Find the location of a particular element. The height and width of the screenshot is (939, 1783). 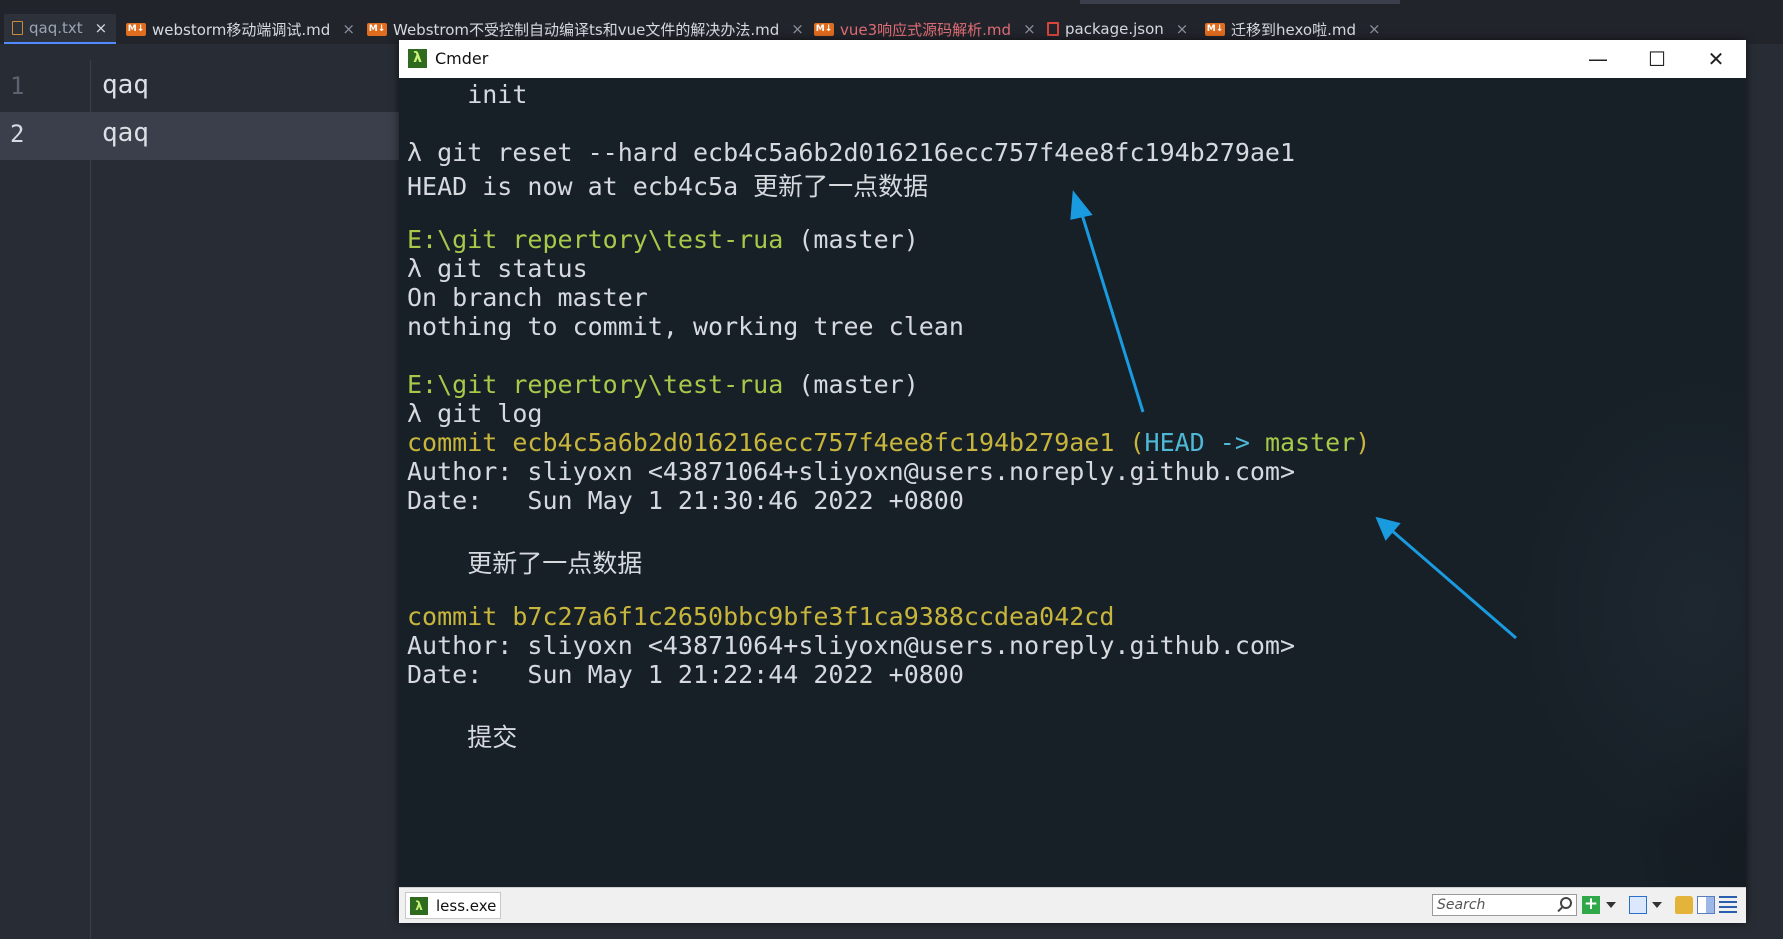

search-input: Search is located at coordinates (1504, 905).